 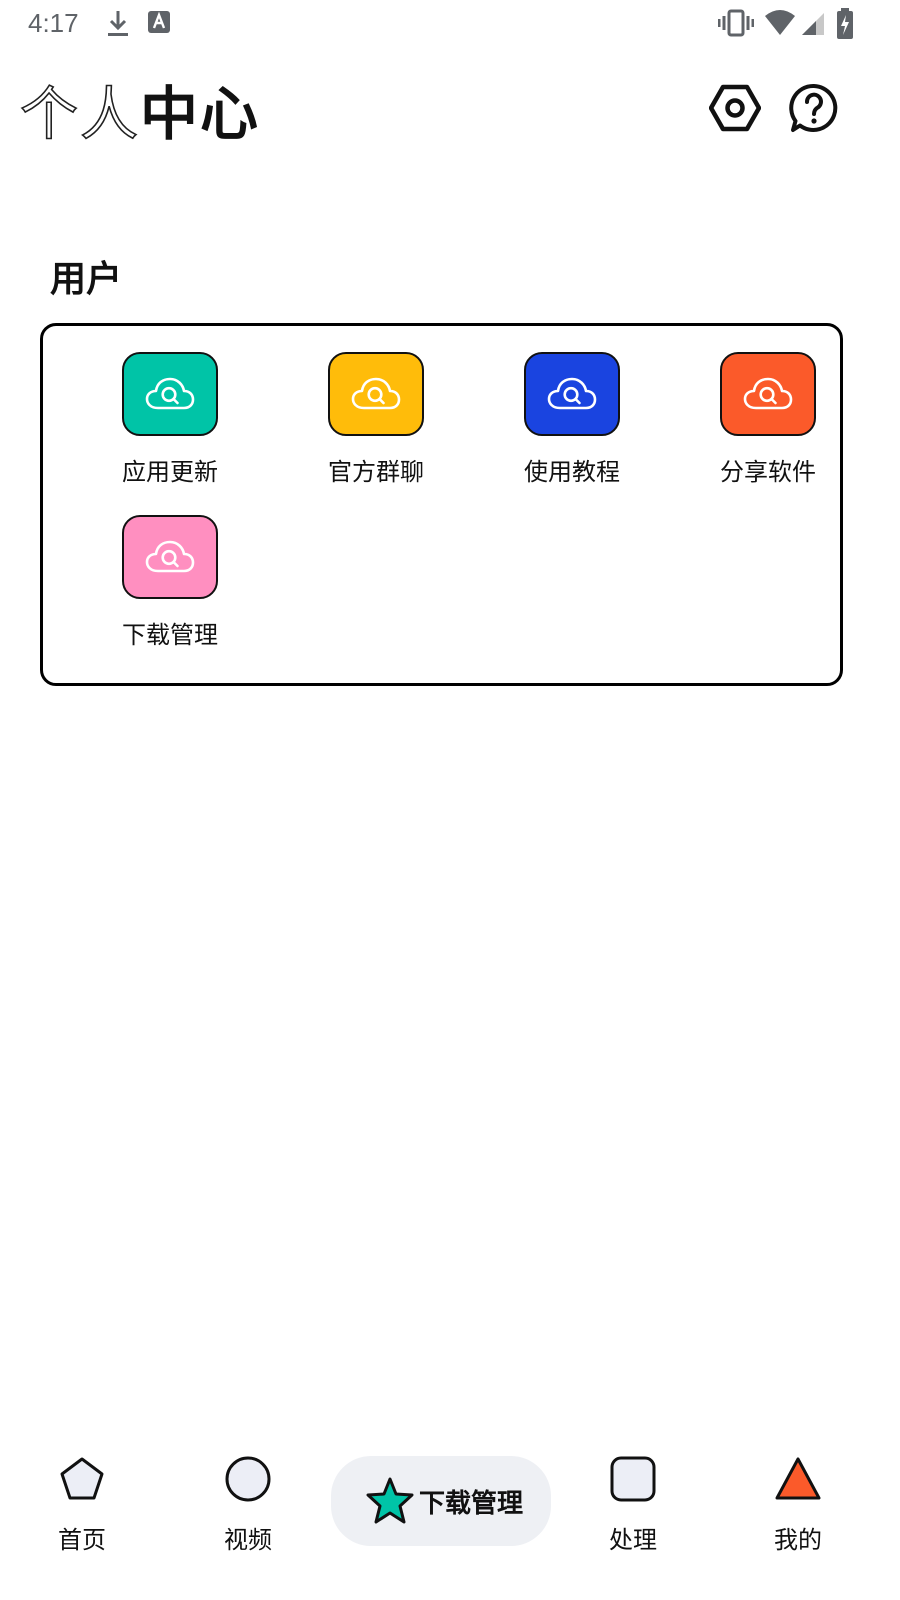 What do you see at coordinates (633, 1479) in the screenshot?
I see `rounded-square-icon` at bounding box center [633, 1479].